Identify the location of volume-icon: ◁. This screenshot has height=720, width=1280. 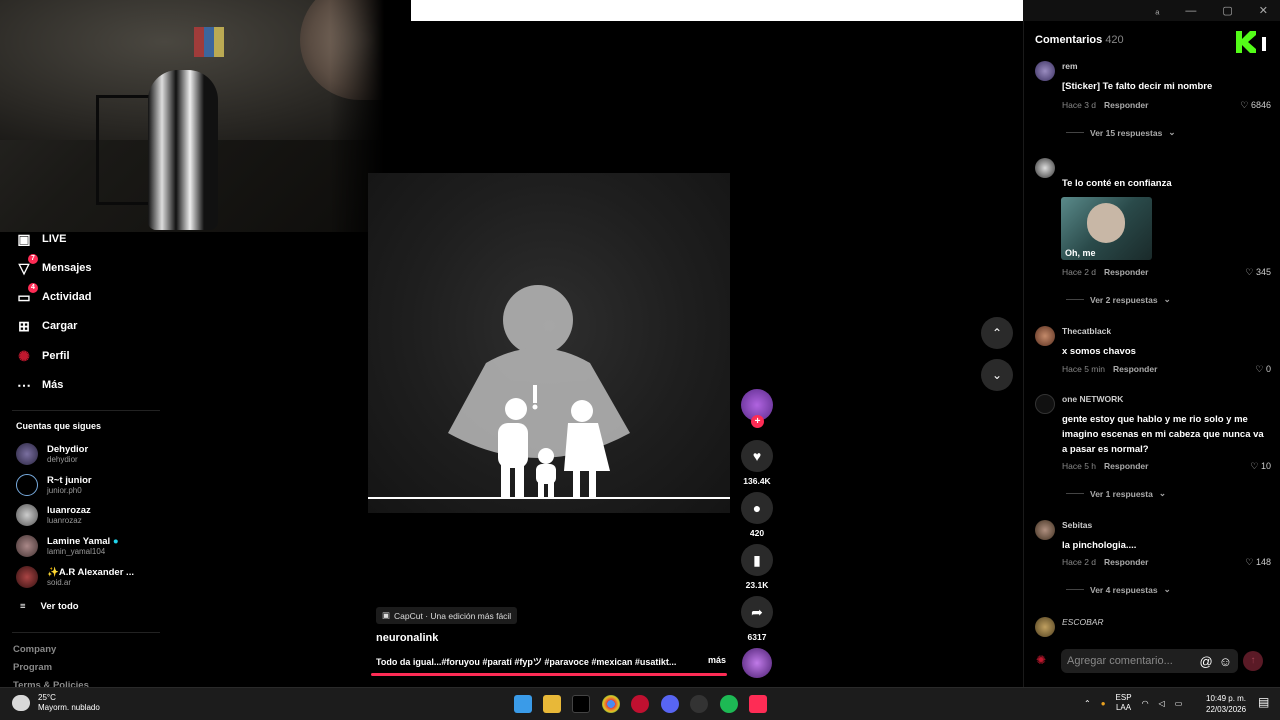
(1162, 703).